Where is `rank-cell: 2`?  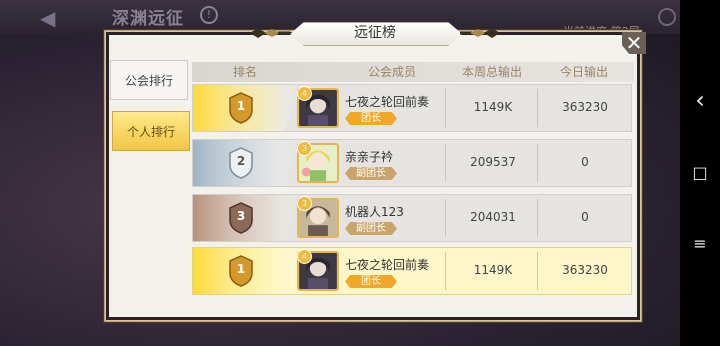
rank-cell: 2 is located at coordinates (246, 163).